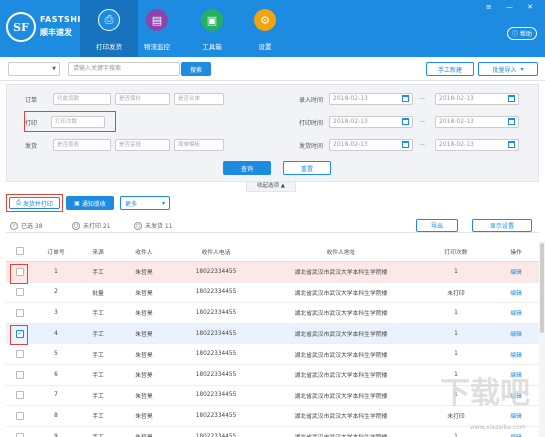 The width and height of the screenshot is (545, 437). Describe the element at coordinates (247, 168) in the screenshot. I see `query-button: 查询` at that location.